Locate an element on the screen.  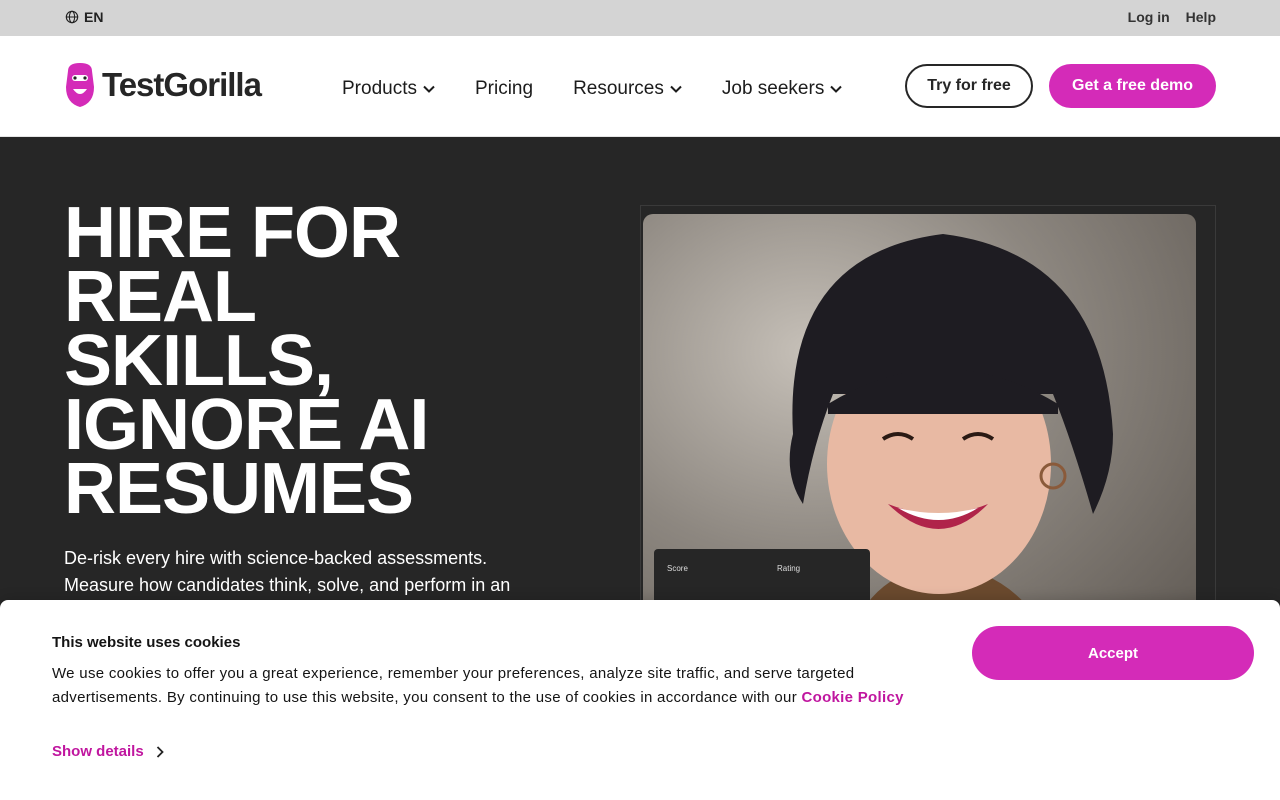
globe-icon is located at coordinates (72, 17).